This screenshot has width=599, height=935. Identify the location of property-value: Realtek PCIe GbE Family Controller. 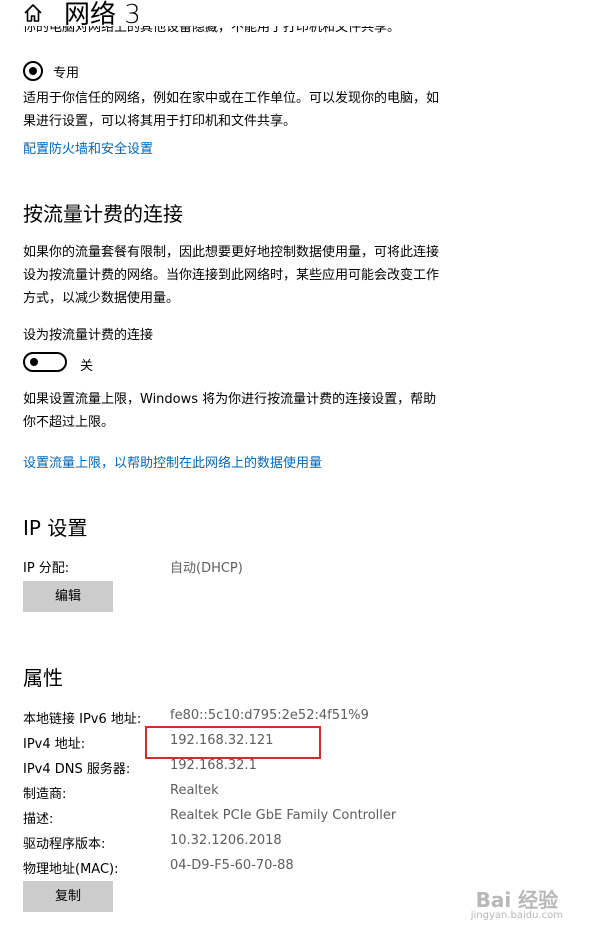
(283, 815).